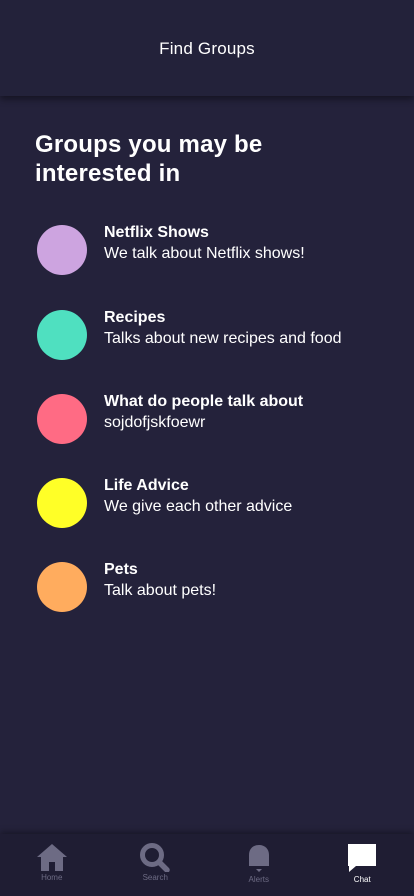 The width and height of the screenshot is (414, 896). Describe the element at coordinates (160, 581) in the screenshot. I see `group-text: Pets Talk about pets!` at that location.